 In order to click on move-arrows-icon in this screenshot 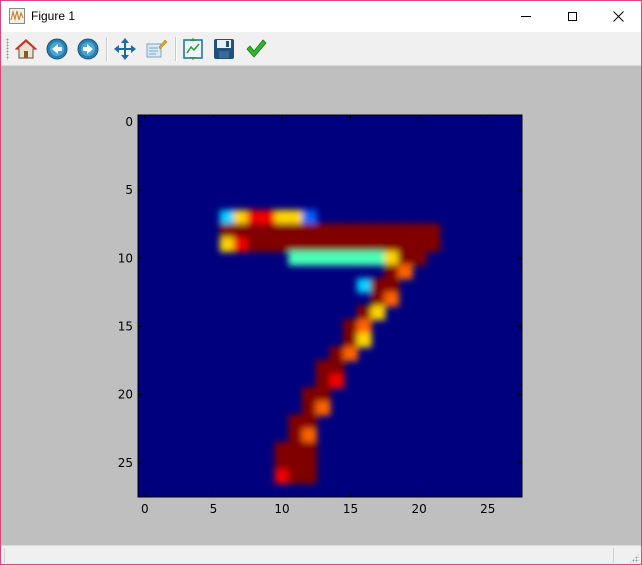, I will do `click(125, 49)`.